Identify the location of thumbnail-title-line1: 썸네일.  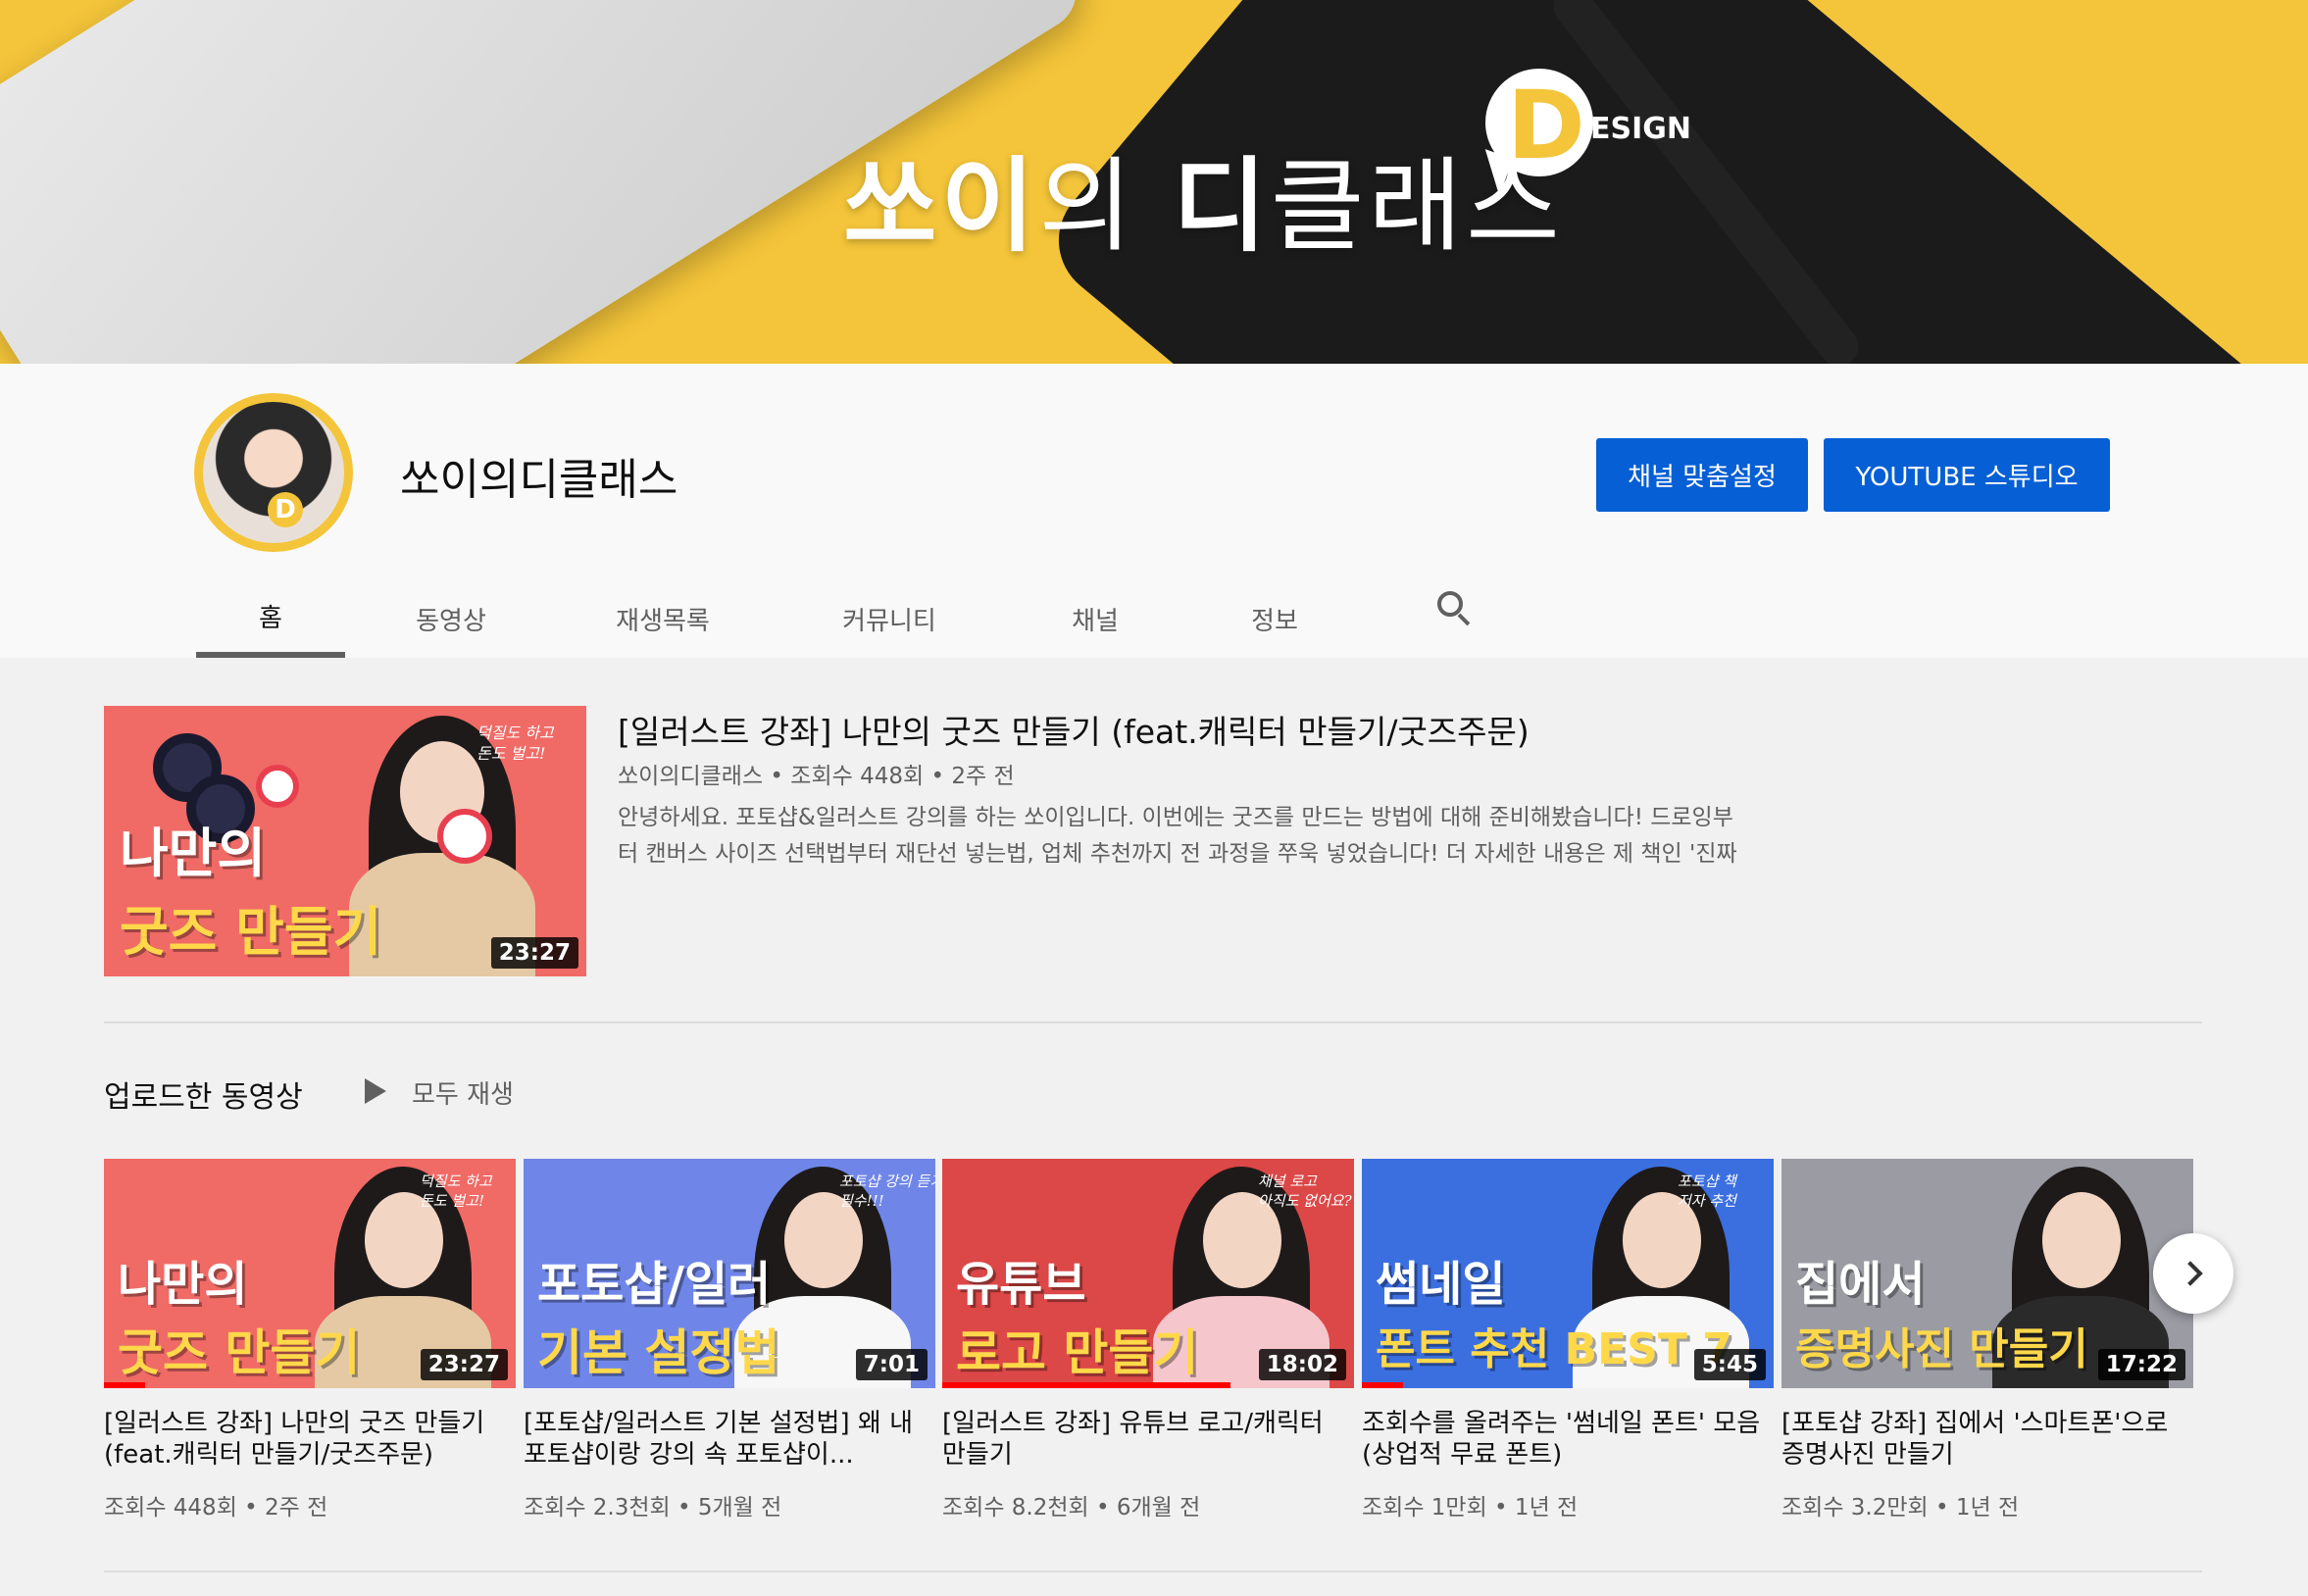
(1441, 1284).